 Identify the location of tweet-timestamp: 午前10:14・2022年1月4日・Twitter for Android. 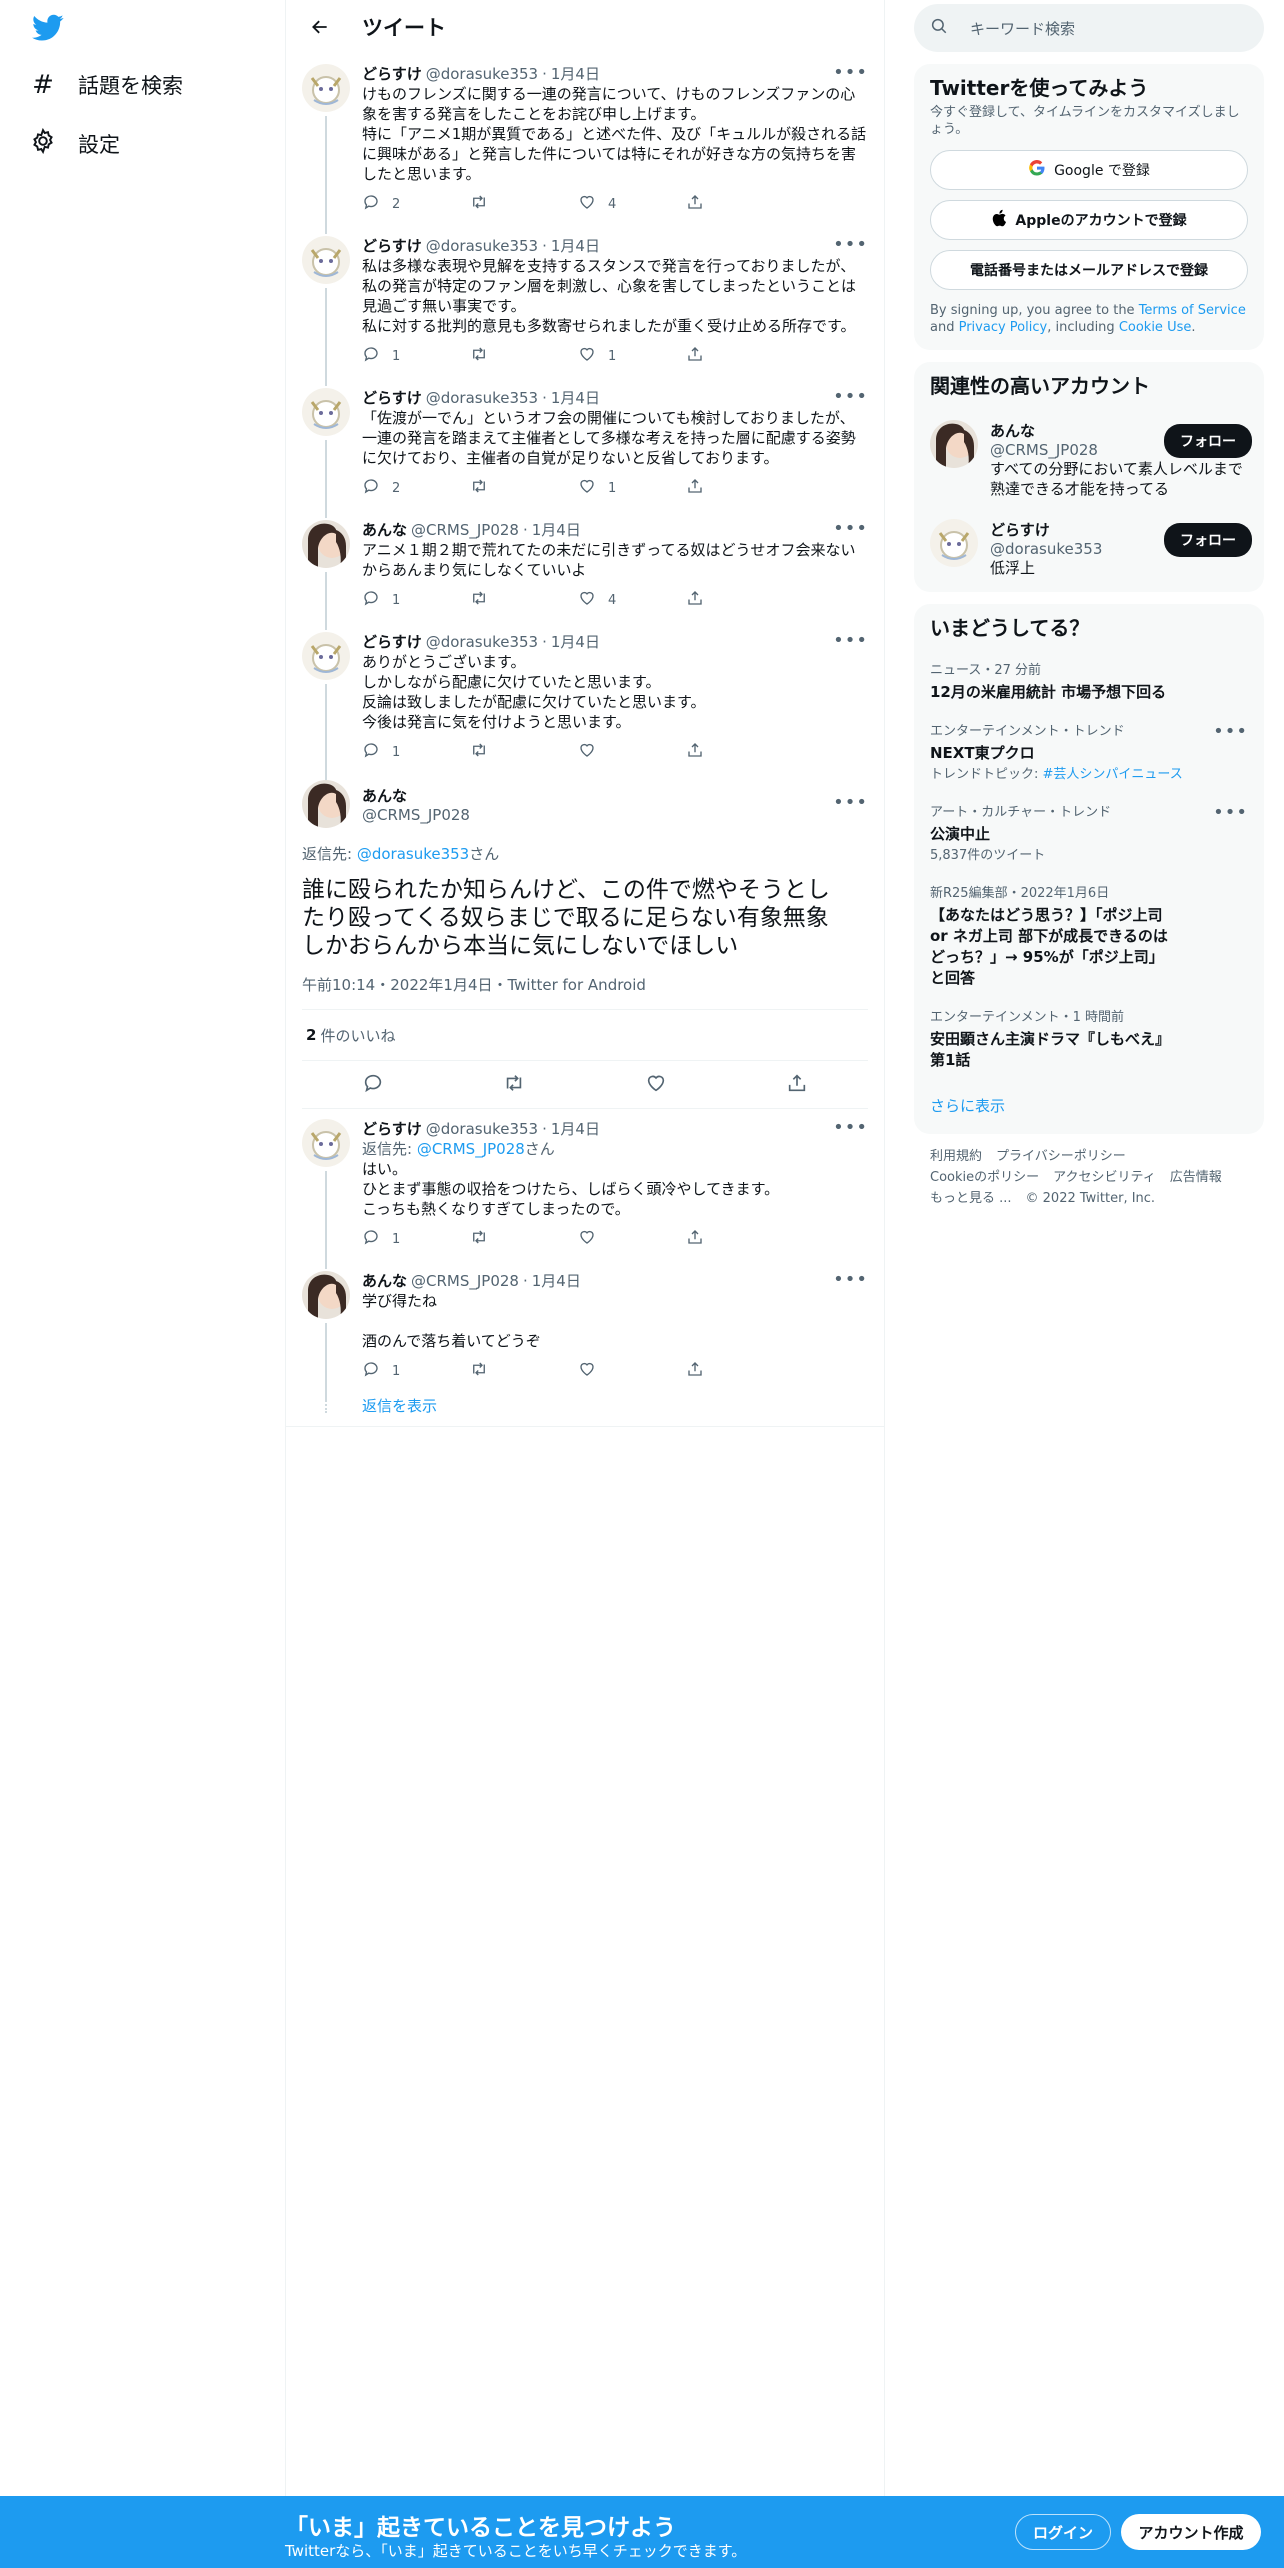
(585, 984).